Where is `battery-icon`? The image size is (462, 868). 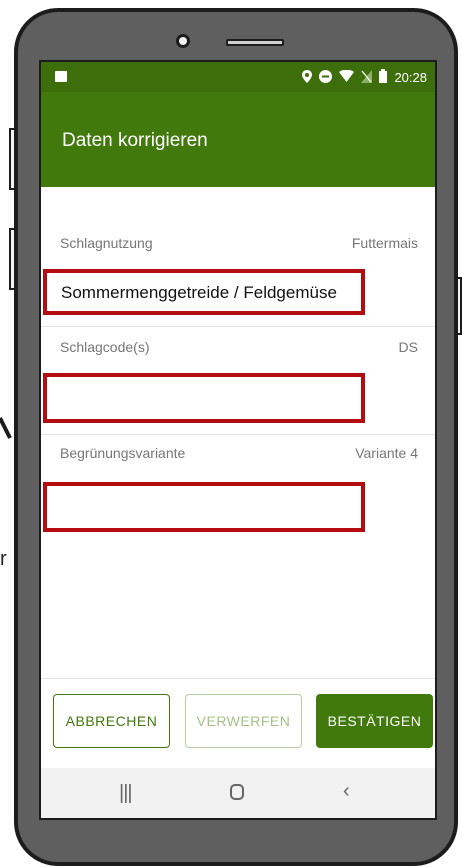
battery-icon is located at coordinates (383, 77).